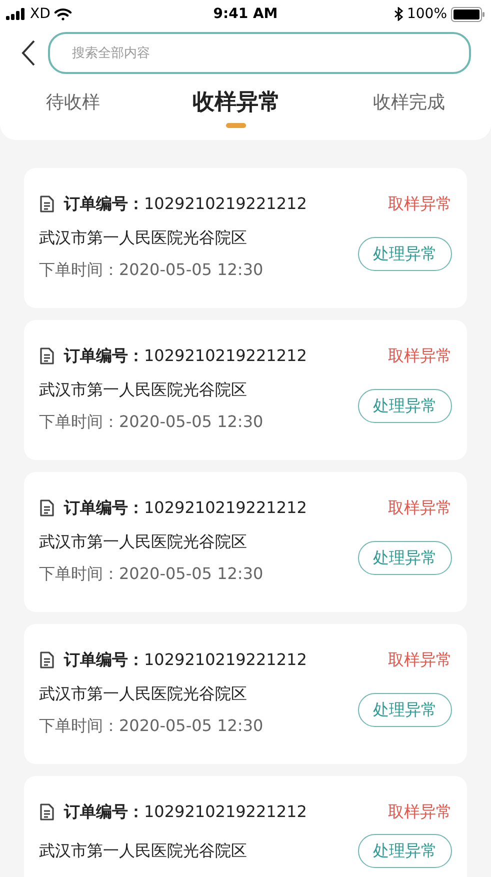 This screenshot has height=877, width=491. Describe the element at coordinates (245, 826) in the screenshot. I see `order-card: 订单编号：1029210219221212 取样异常 武汉市第一人民医院光谷院区 处理异常` at that location.